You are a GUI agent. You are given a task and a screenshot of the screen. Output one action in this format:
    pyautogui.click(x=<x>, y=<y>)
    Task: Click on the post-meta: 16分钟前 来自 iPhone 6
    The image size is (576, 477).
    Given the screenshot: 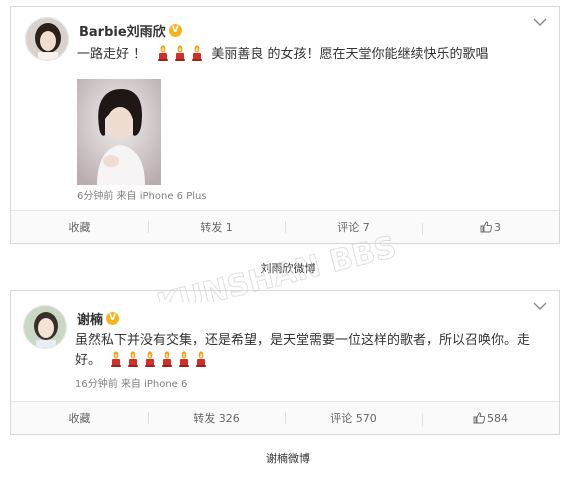 What is the action you would take?
    pyautogui.click(x=131, y=384)
    